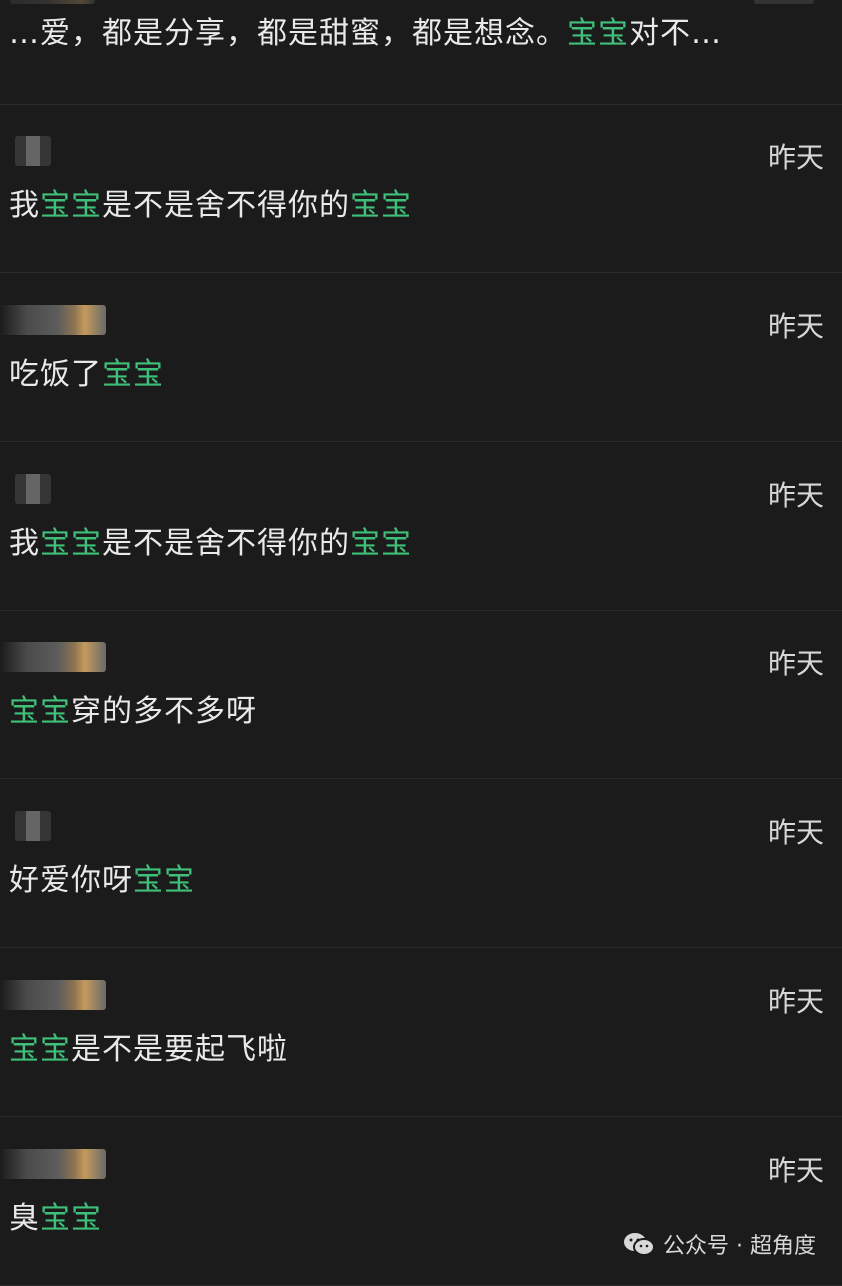 This screenshot has width=842, height=1286. What do you see at coordinates (24, 1218) in the screenshot?
I see `text-part: 臭` at bounding box center [24, 1218].